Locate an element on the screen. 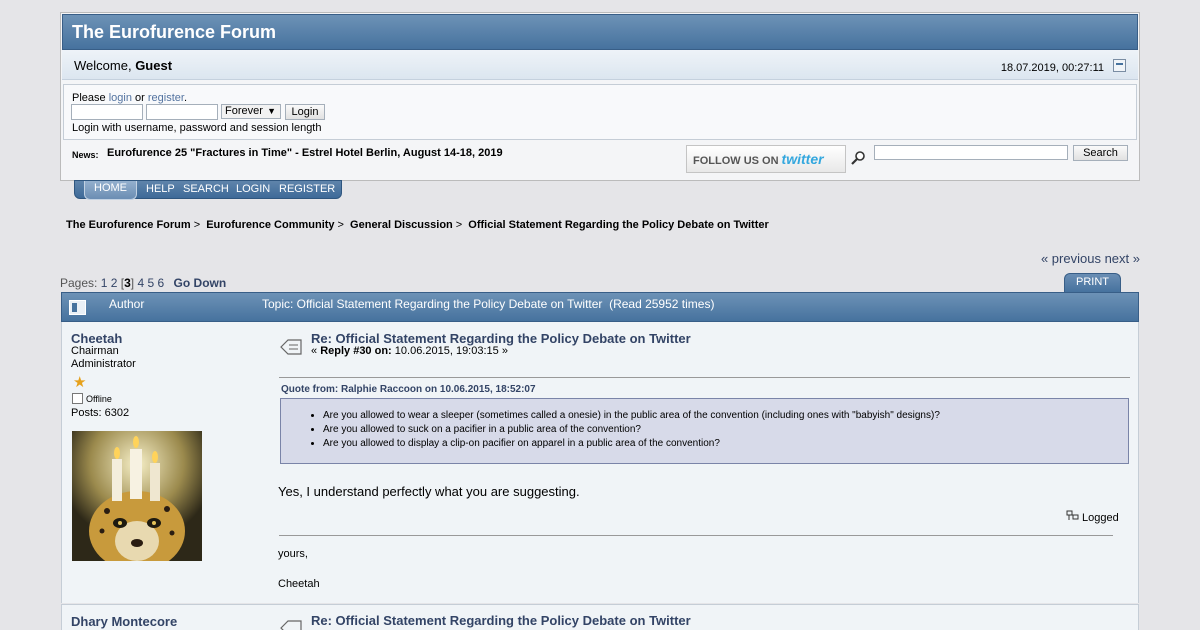 This screenshot has width=1200, height=630. page-link: 5 is located at coordinates (150, 283).